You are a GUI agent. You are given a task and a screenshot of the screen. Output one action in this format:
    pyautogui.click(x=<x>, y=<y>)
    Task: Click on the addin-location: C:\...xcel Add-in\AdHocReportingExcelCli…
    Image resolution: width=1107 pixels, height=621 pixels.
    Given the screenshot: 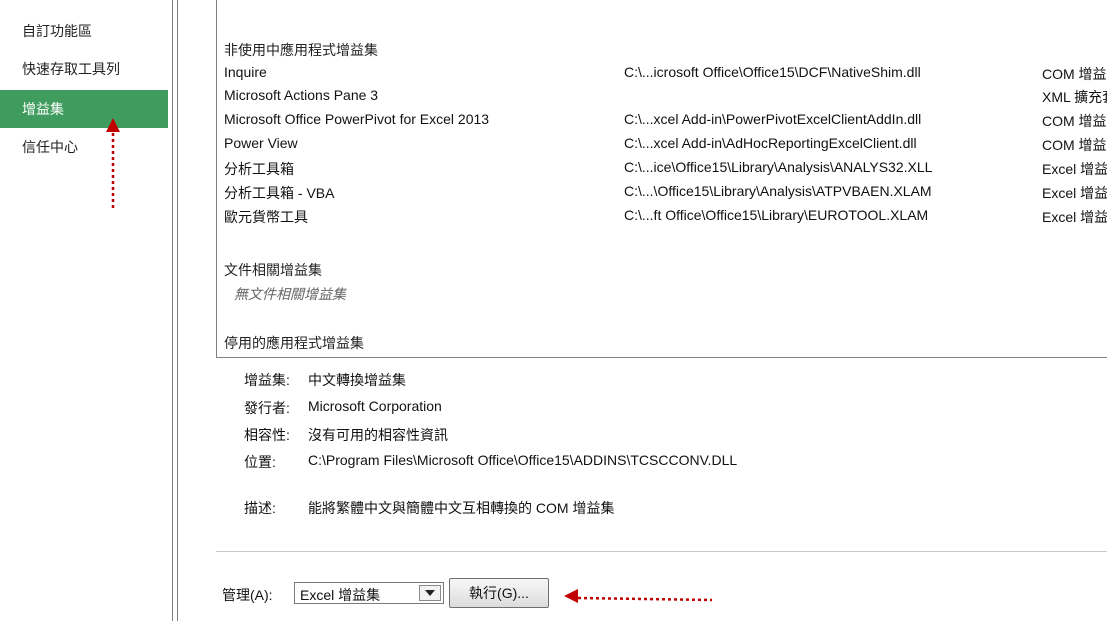 What is the action you would take?
    pyautogui.click(x=770, y=143)
    